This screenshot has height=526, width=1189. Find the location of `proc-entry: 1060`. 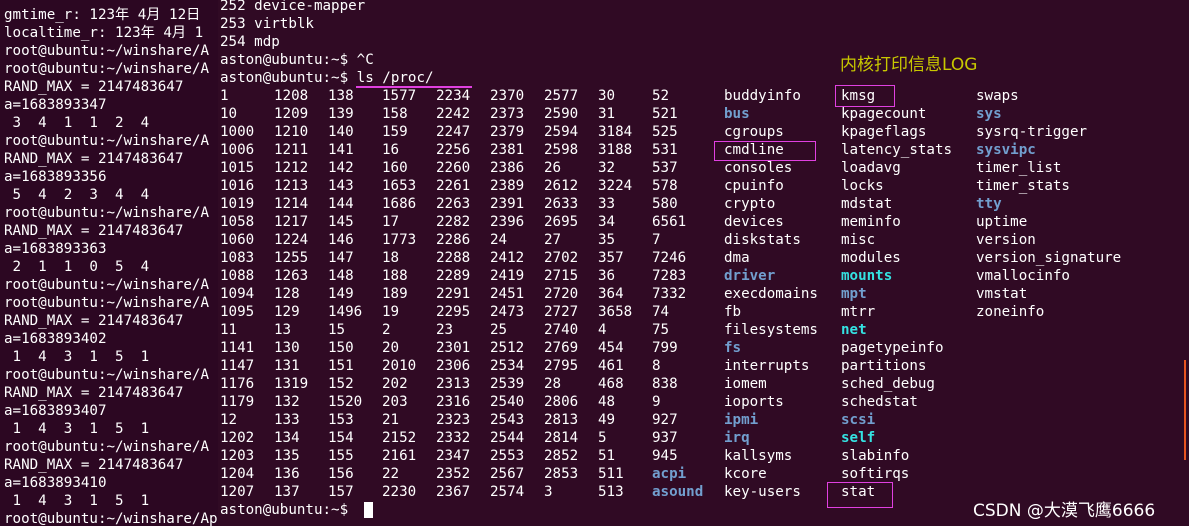

proc-entry: 1060 is located at coordinates (237, 240).